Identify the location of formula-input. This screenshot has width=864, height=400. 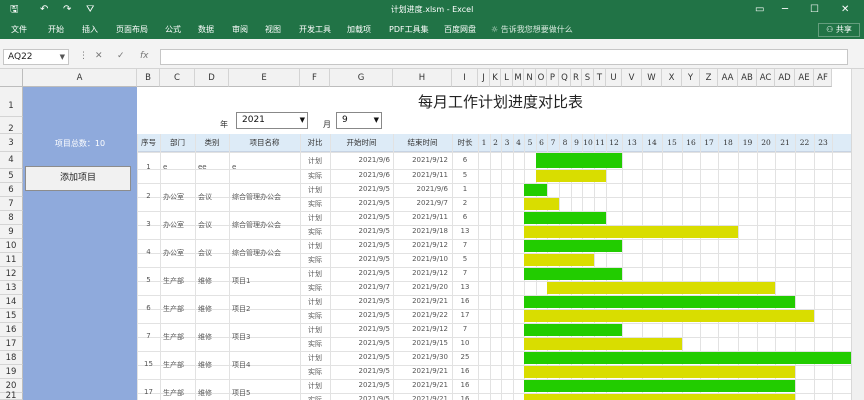
(504, 57).